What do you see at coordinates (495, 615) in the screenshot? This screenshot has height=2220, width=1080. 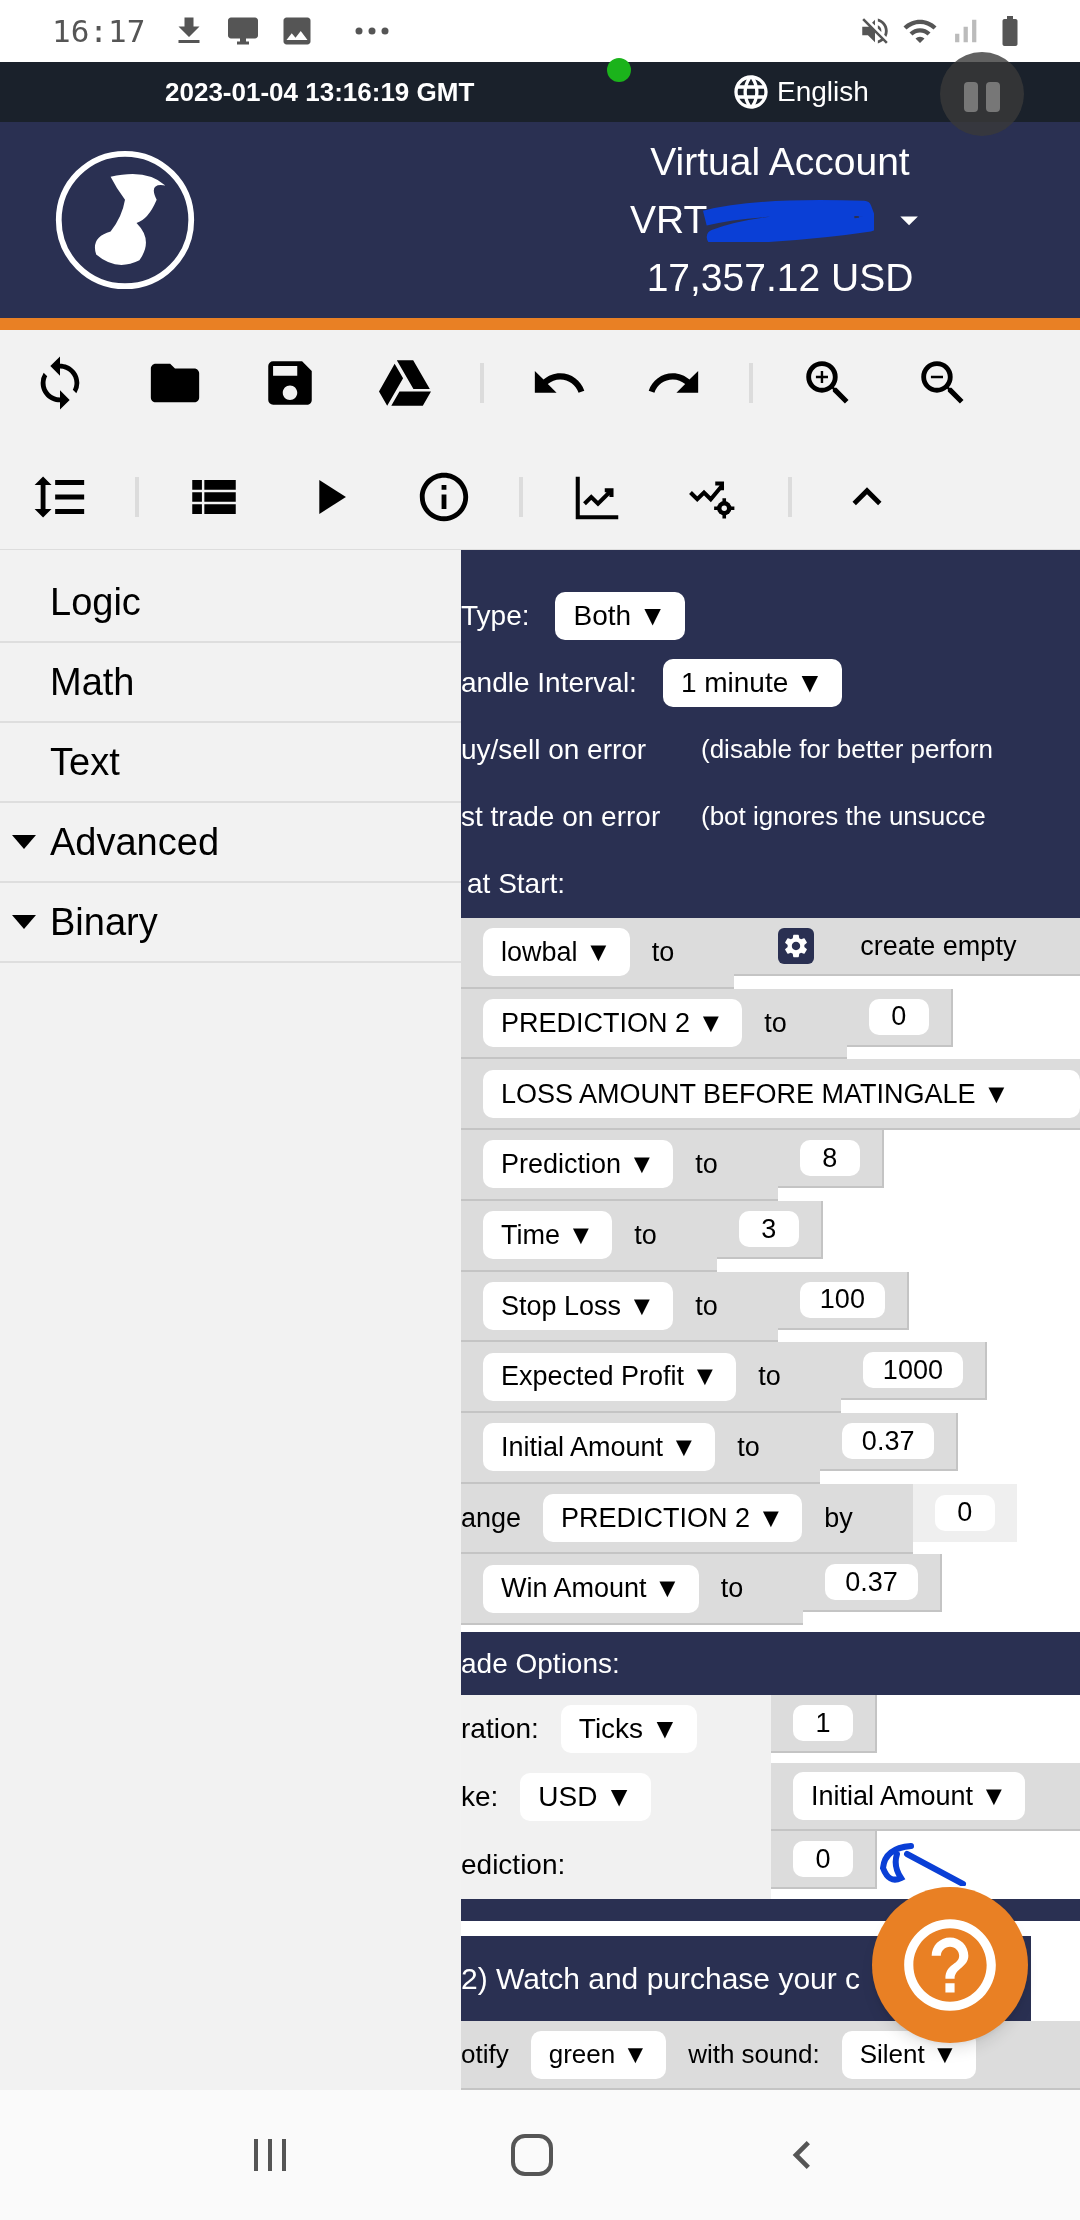 I see `field-label: Type:` at bounding box center [495, 615].